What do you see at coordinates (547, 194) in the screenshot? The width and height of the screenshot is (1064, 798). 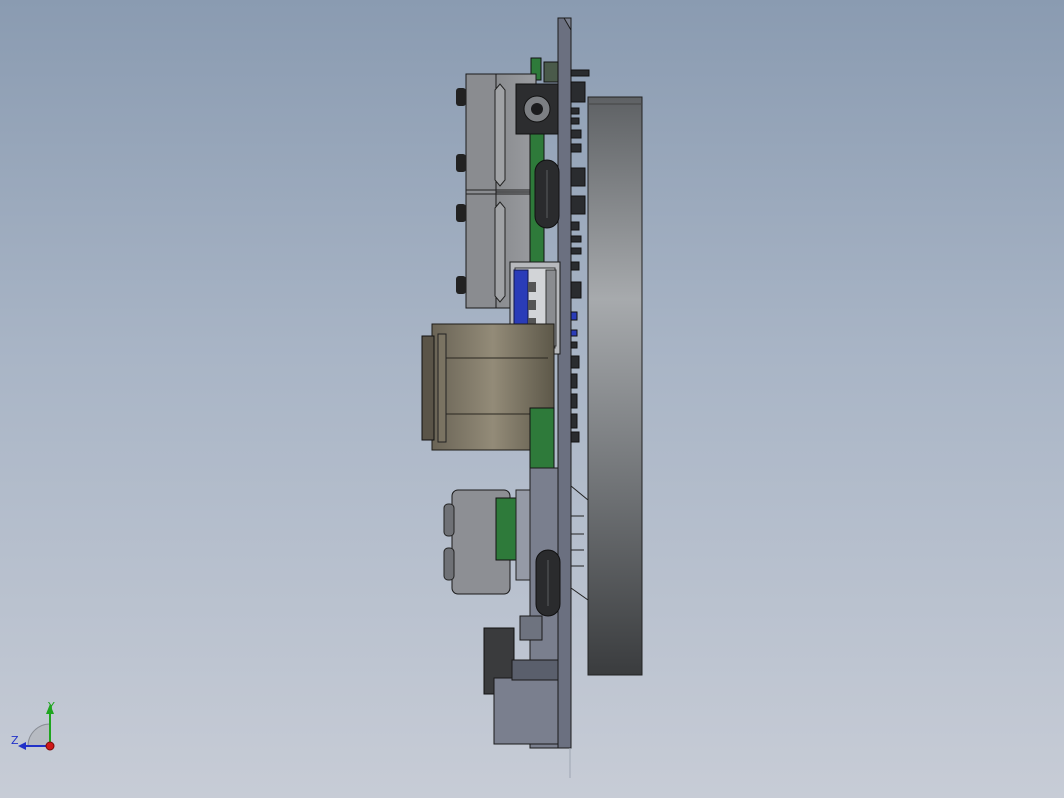 I see `inductor-top` at bounding box center [547, 194].